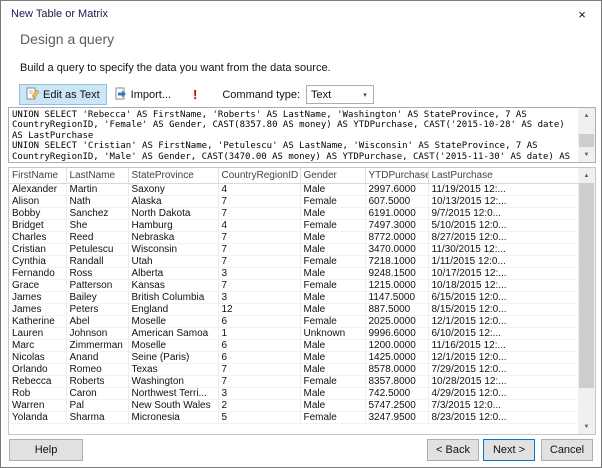  Describe the element at coordinates (97, 176) in the screenshot. I see `column-header-lastname: LastName` at that location.